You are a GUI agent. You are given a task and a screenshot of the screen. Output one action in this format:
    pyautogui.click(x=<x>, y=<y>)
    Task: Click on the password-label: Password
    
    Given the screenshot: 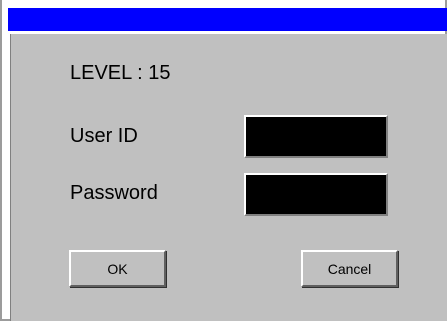 What is the action you would take?
    pyautogui.click(x=114, y=193)
    